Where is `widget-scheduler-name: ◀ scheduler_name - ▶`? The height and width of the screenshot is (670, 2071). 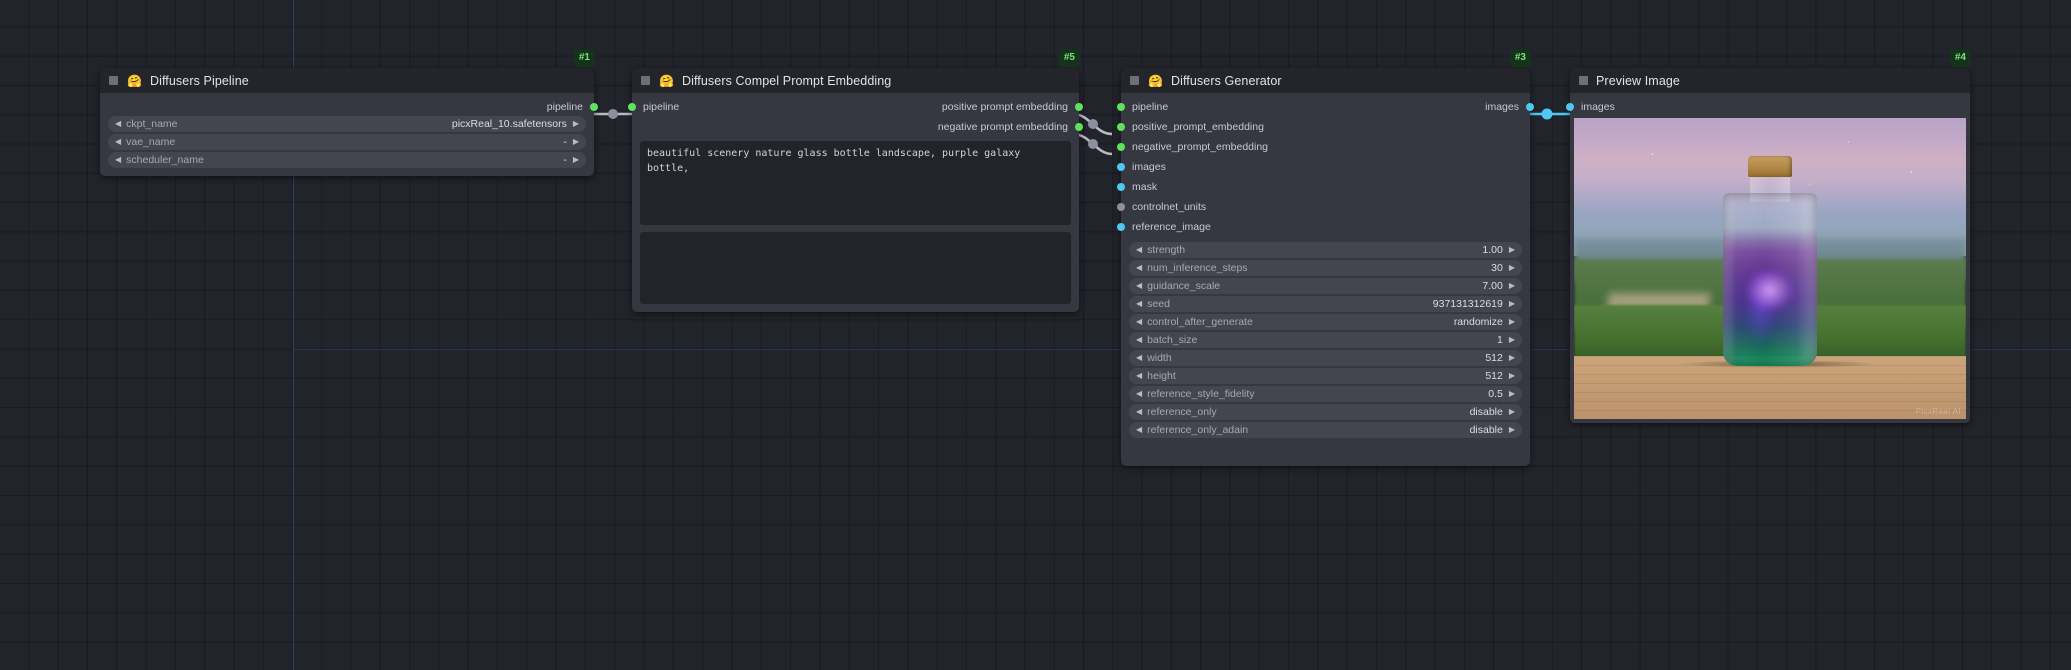 widget-scheduler-name: ◀ scheduler_name - ▶ is located at coordinates (347, 160).